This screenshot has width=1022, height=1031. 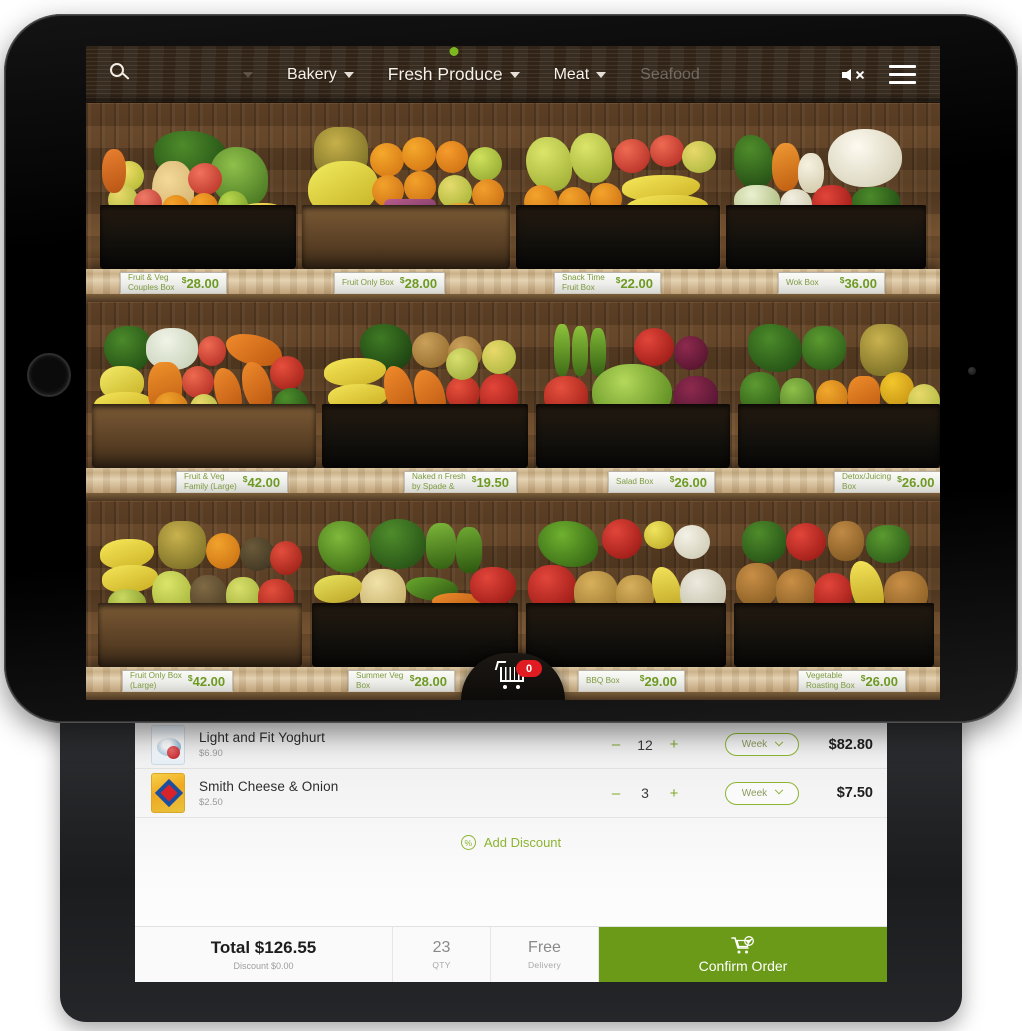 I want to click on nav-item-seafood: Seafood, so click(x=670, y=75).